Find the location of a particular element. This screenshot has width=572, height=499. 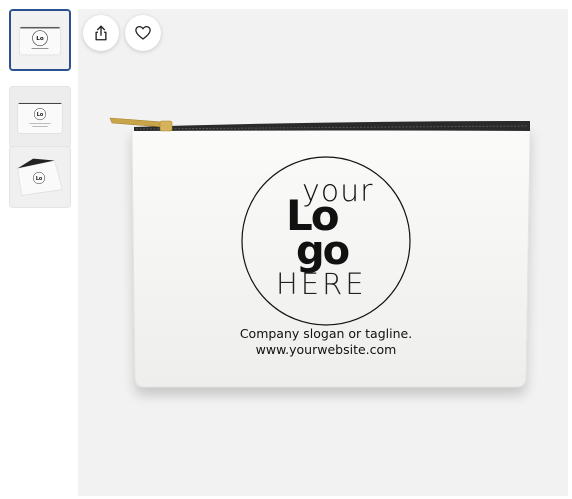

product-website: www.yourwebsite.com is located at coordinates (326, 349).